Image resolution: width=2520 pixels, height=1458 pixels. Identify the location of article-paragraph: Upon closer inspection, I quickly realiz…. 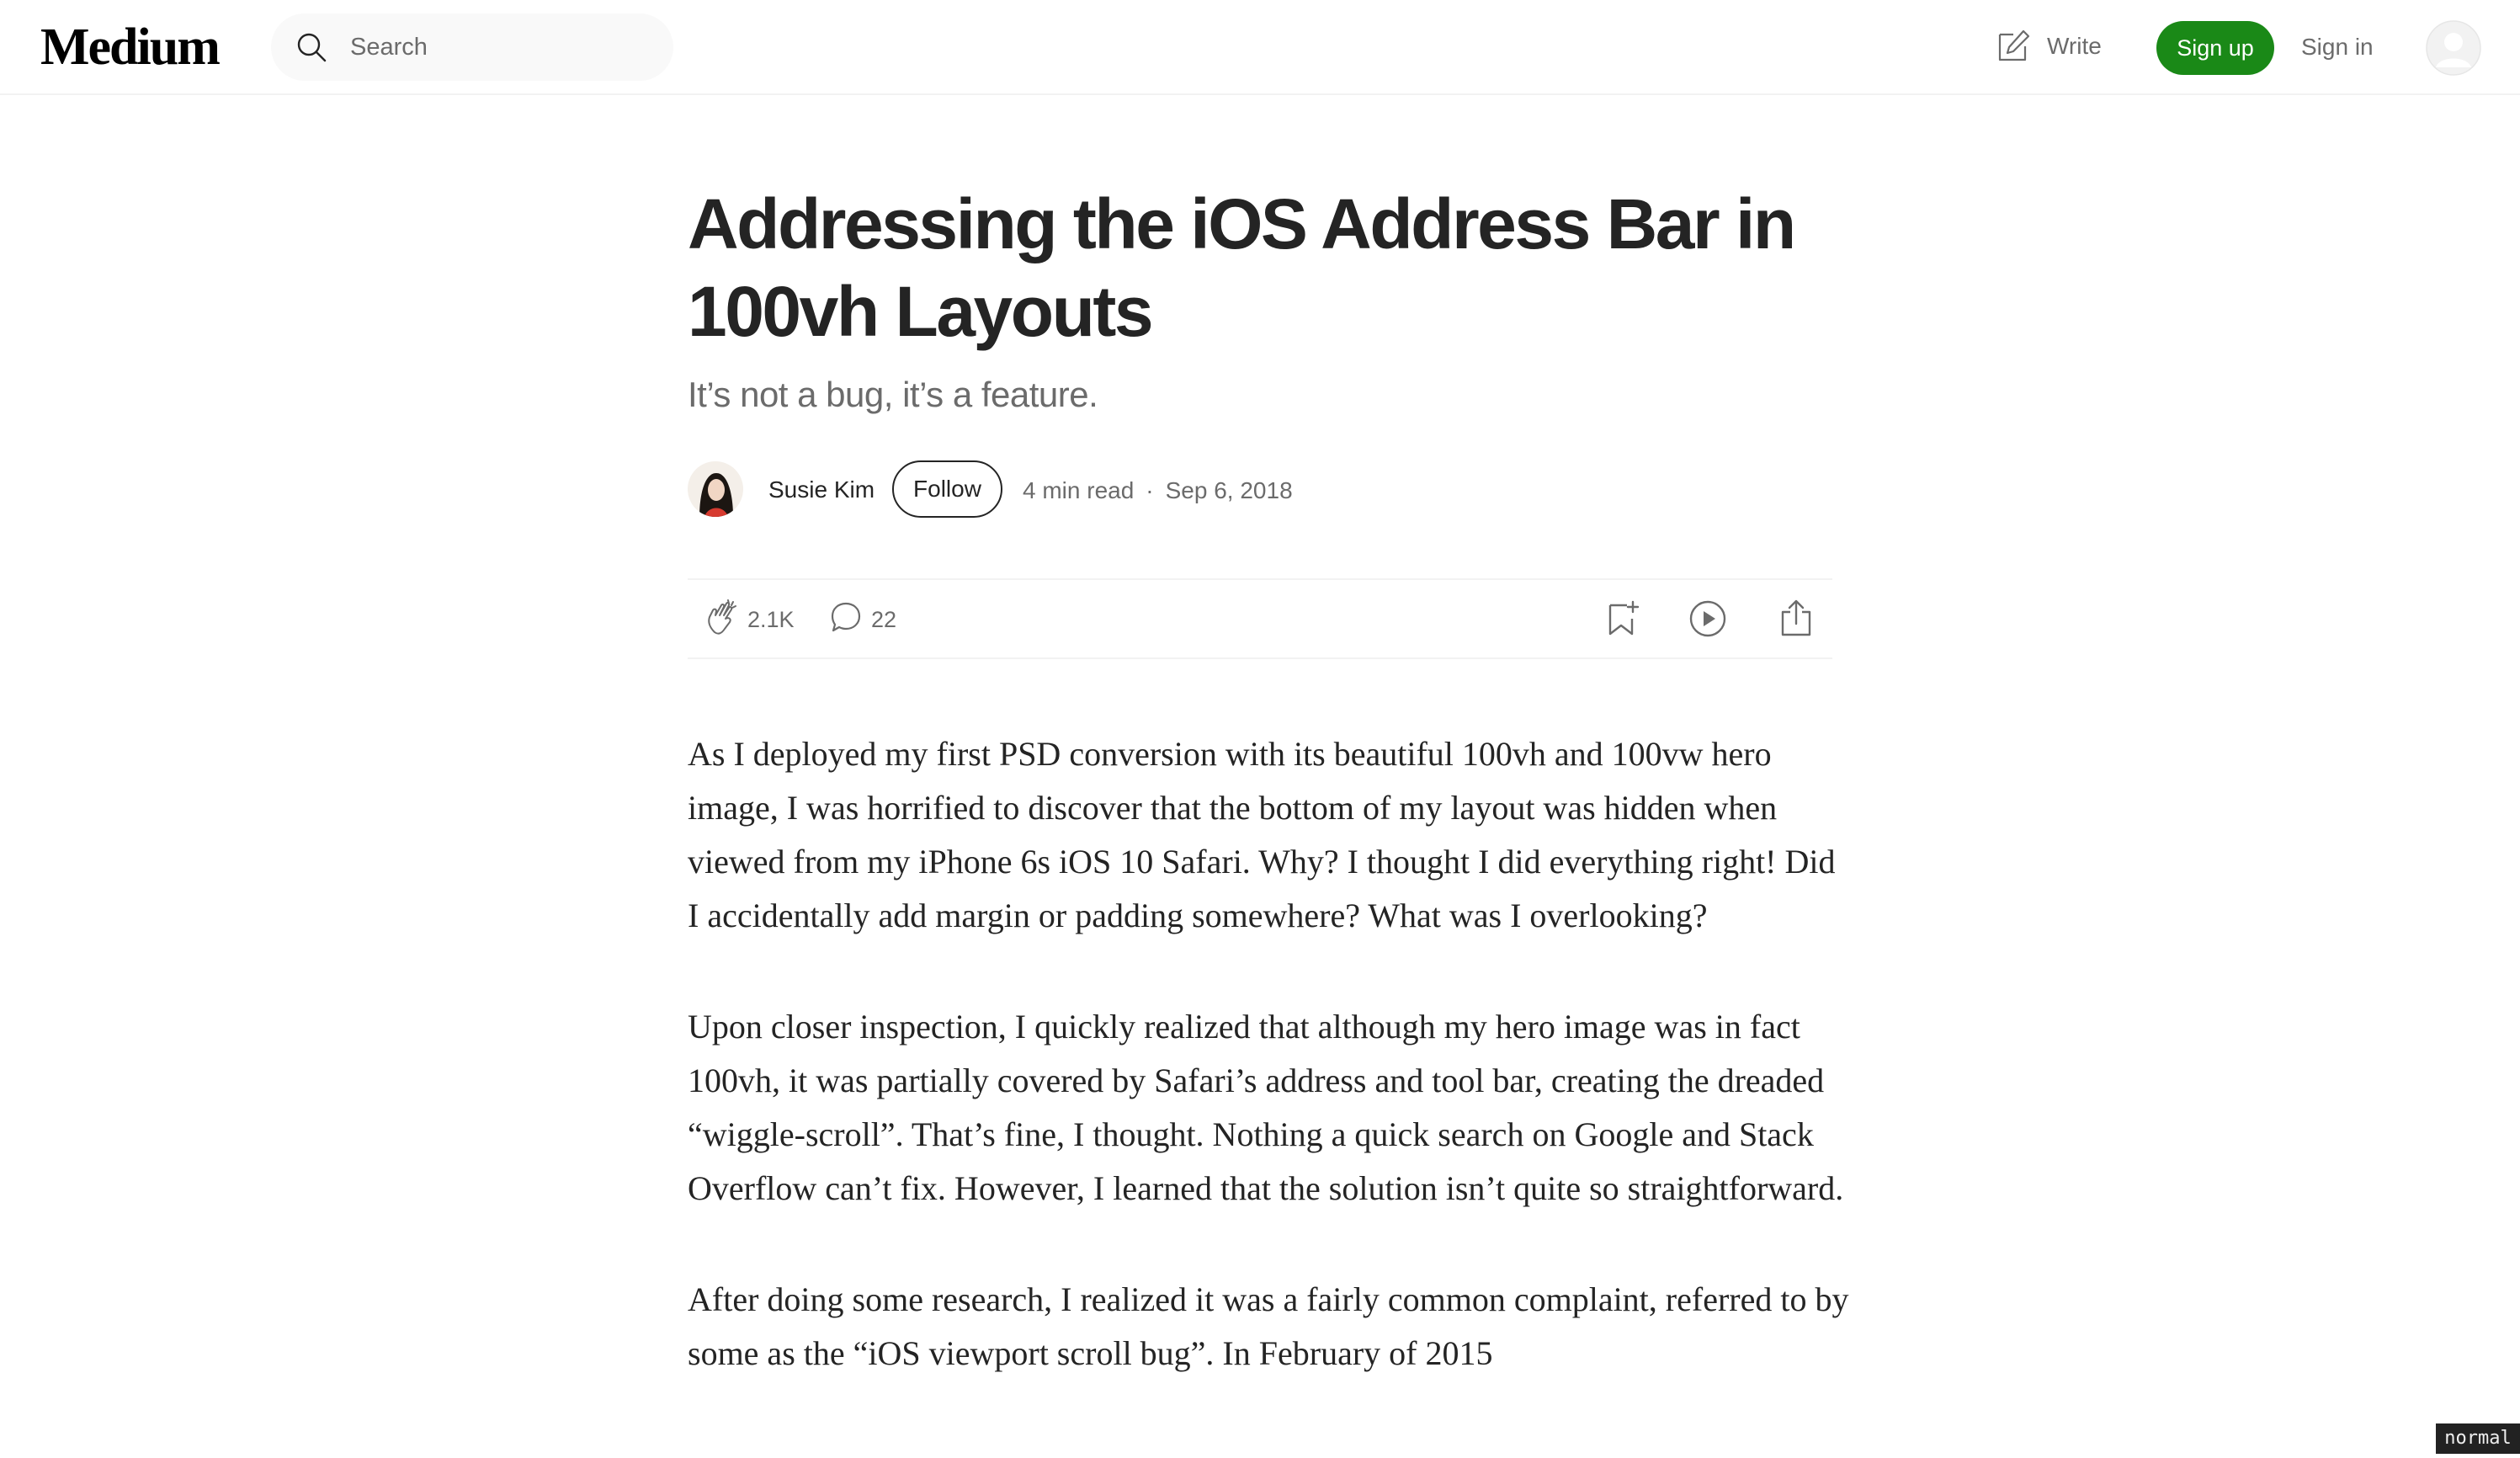
(1266, 1107).